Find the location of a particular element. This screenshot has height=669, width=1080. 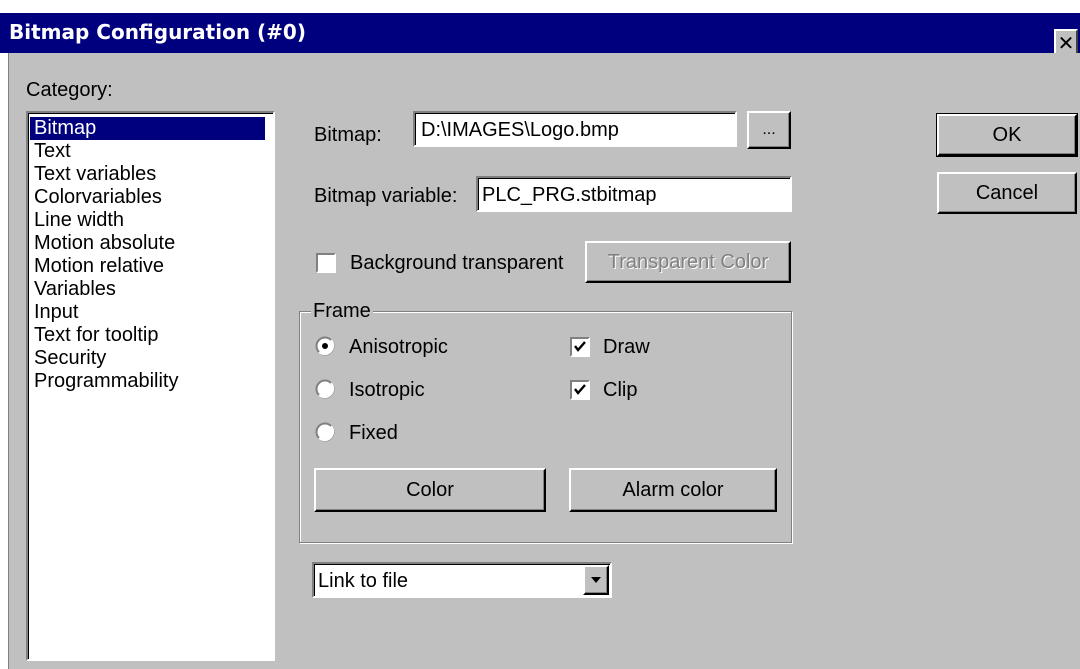

ok-button: OK is located at coordinates (1007, 135).